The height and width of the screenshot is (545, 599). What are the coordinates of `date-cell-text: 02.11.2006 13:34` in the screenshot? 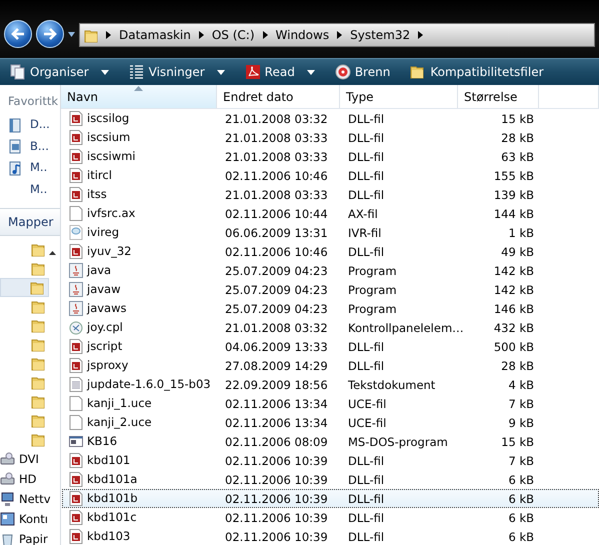 It's located at (276, 404).